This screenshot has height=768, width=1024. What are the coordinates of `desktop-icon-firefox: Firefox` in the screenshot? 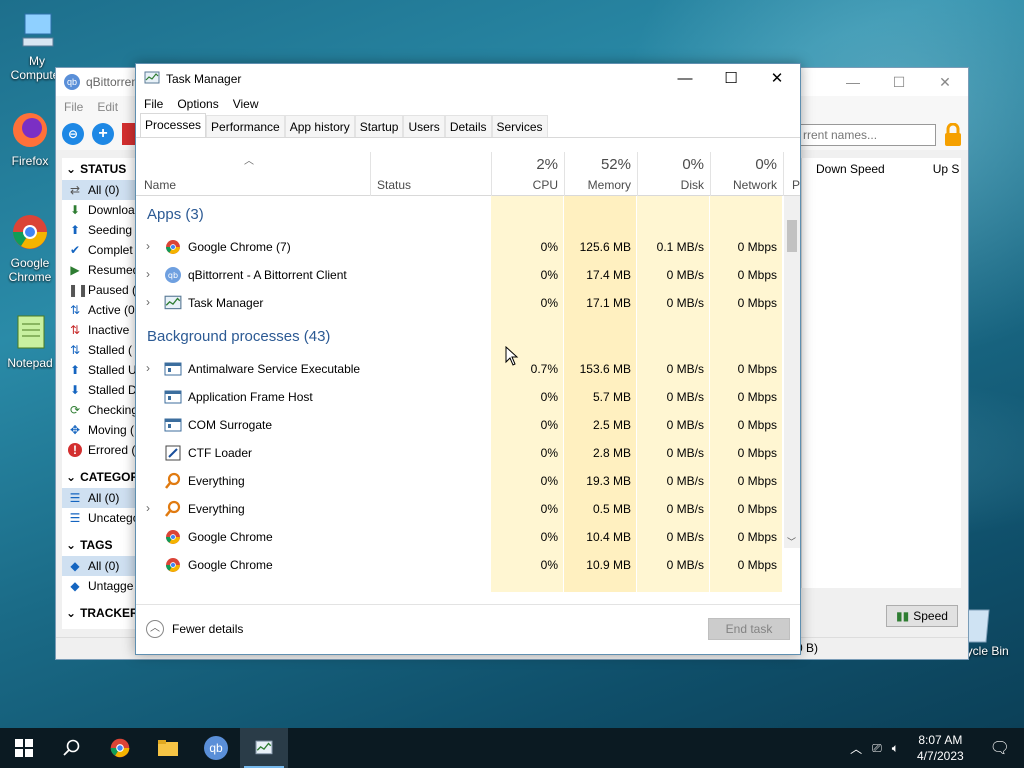 It's located at (30, 138).